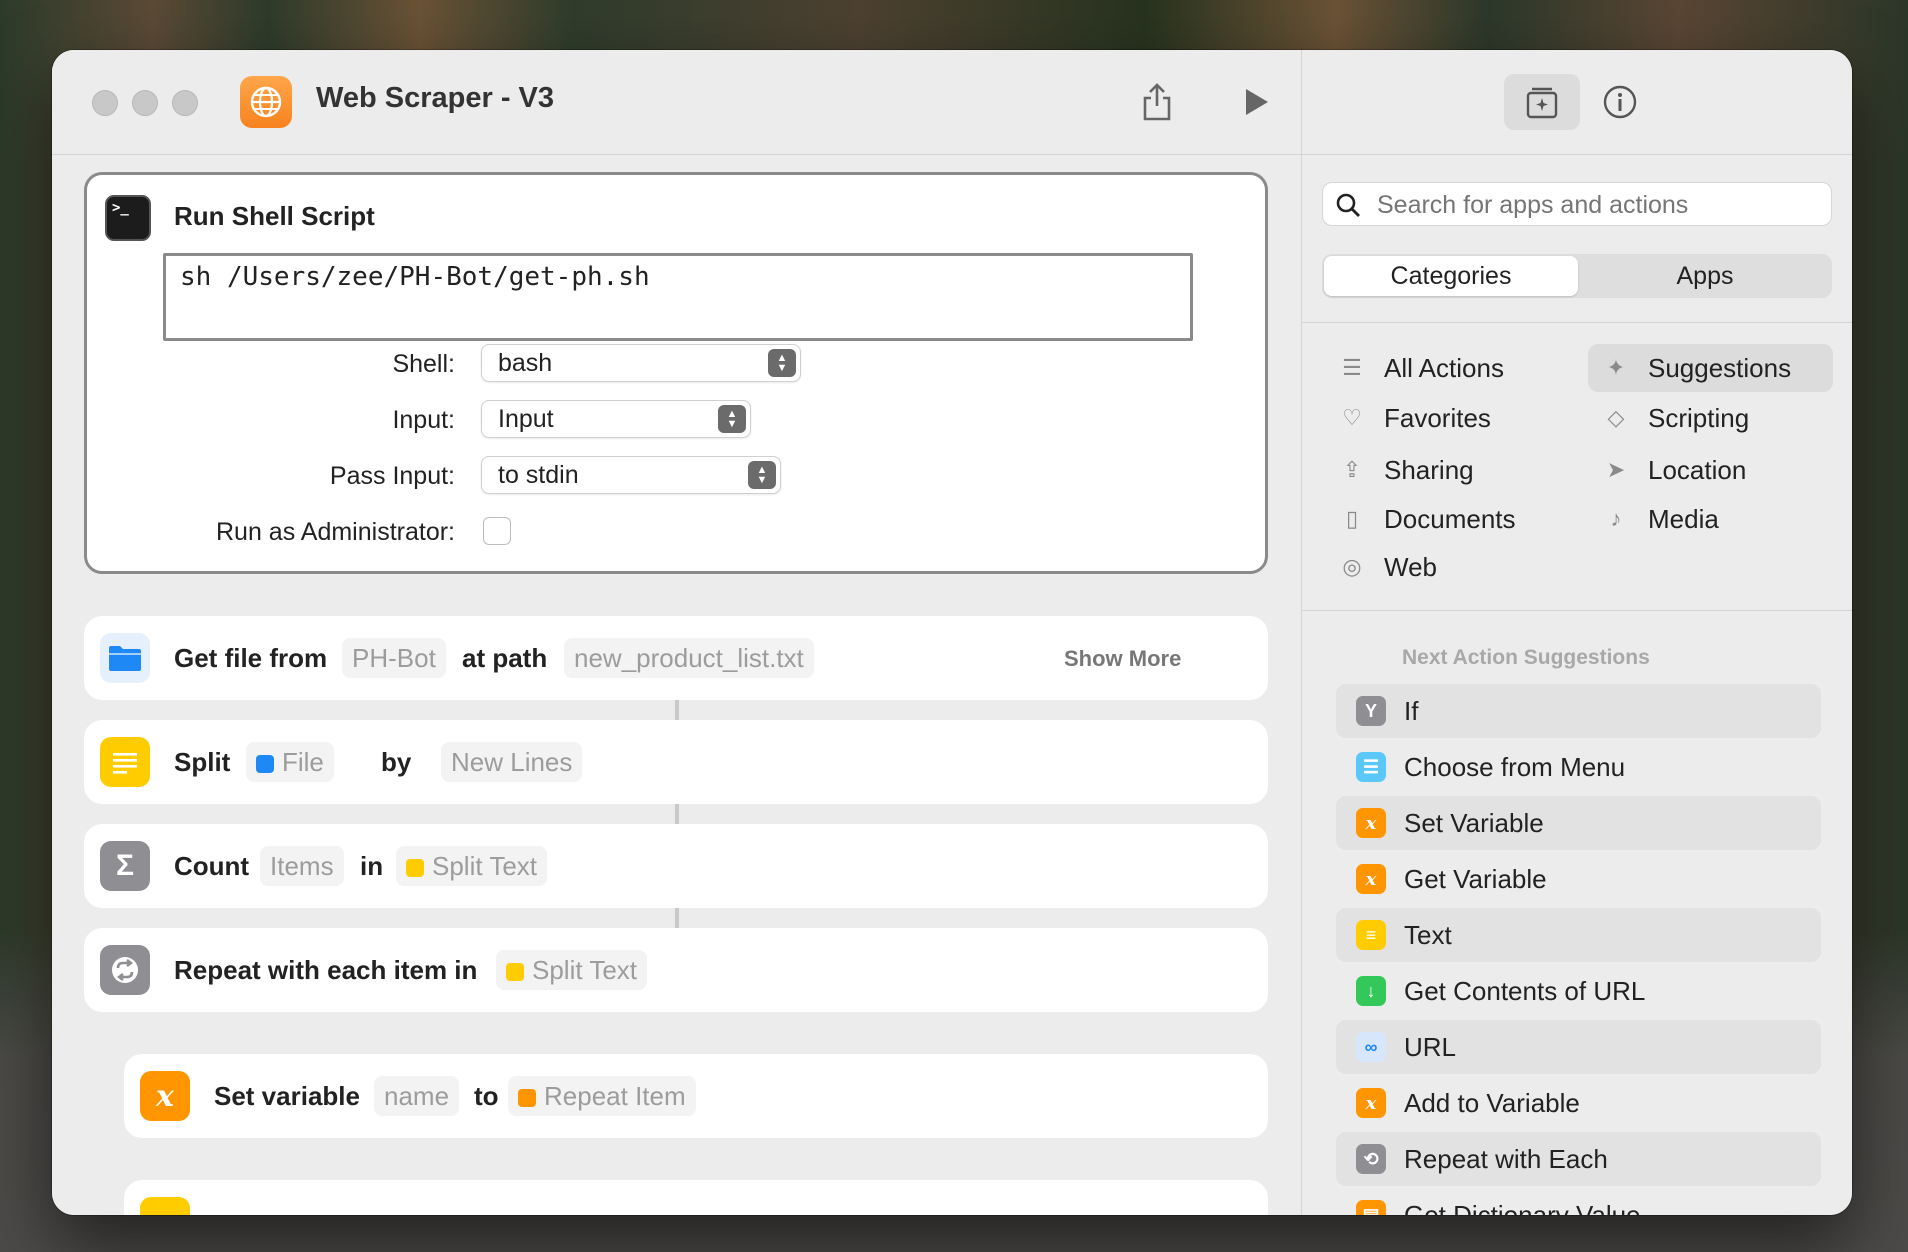 The image size is (1908, 1252). Describe the element at coordinates (1451, 276) in the screenshot. I see `tab-categories: Categories` at that location.